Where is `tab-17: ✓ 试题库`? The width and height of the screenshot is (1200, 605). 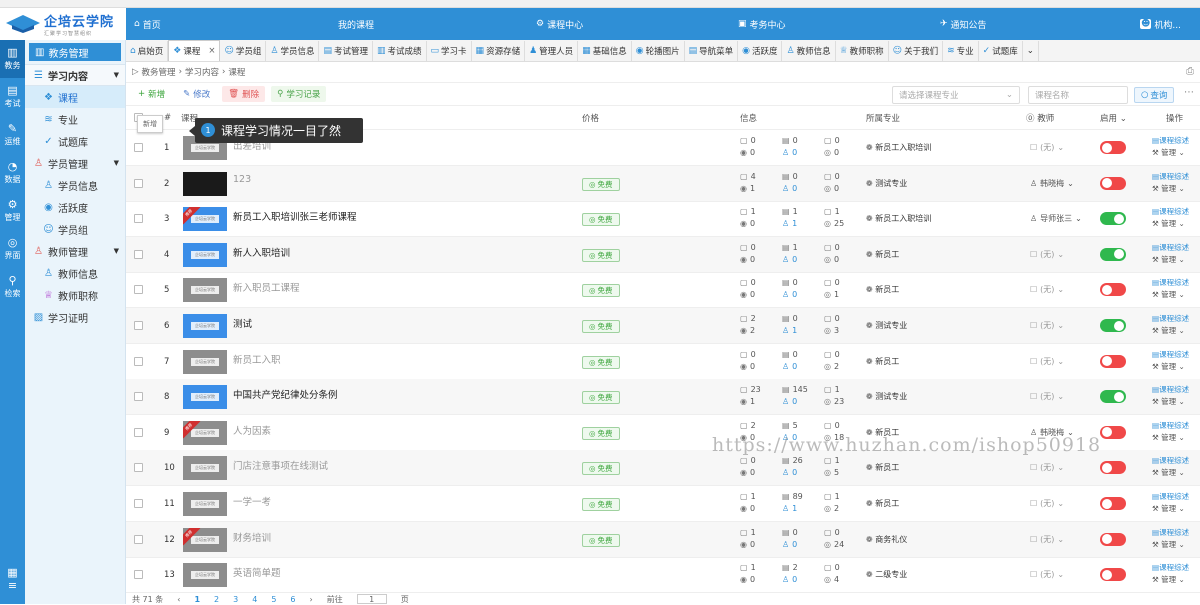
tab-17: ✓ 试题库 is located at coordinates (1001, 51).